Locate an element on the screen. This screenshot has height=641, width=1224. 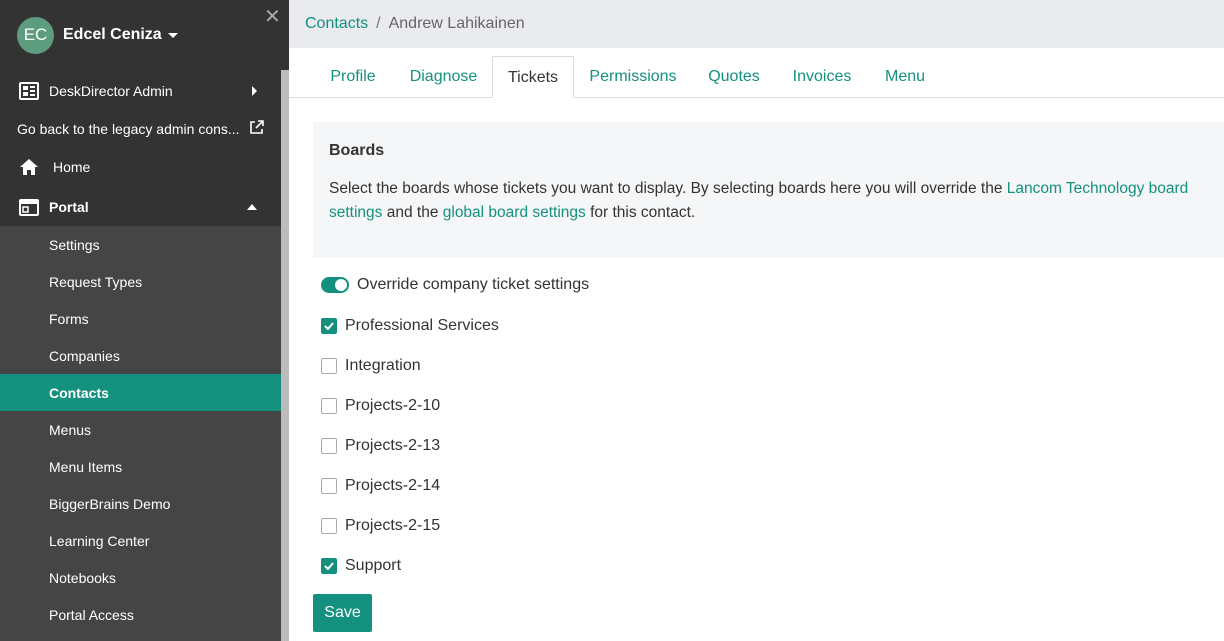
board-checkbox-projects-2-15: Projects-2-15 is located at coordinates (380, 526).